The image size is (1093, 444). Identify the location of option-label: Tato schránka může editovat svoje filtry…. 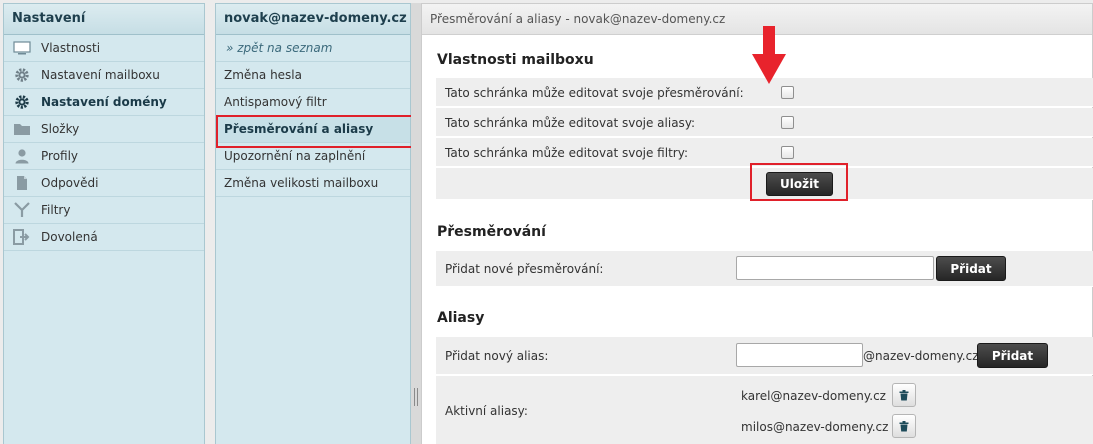
(566, 153).